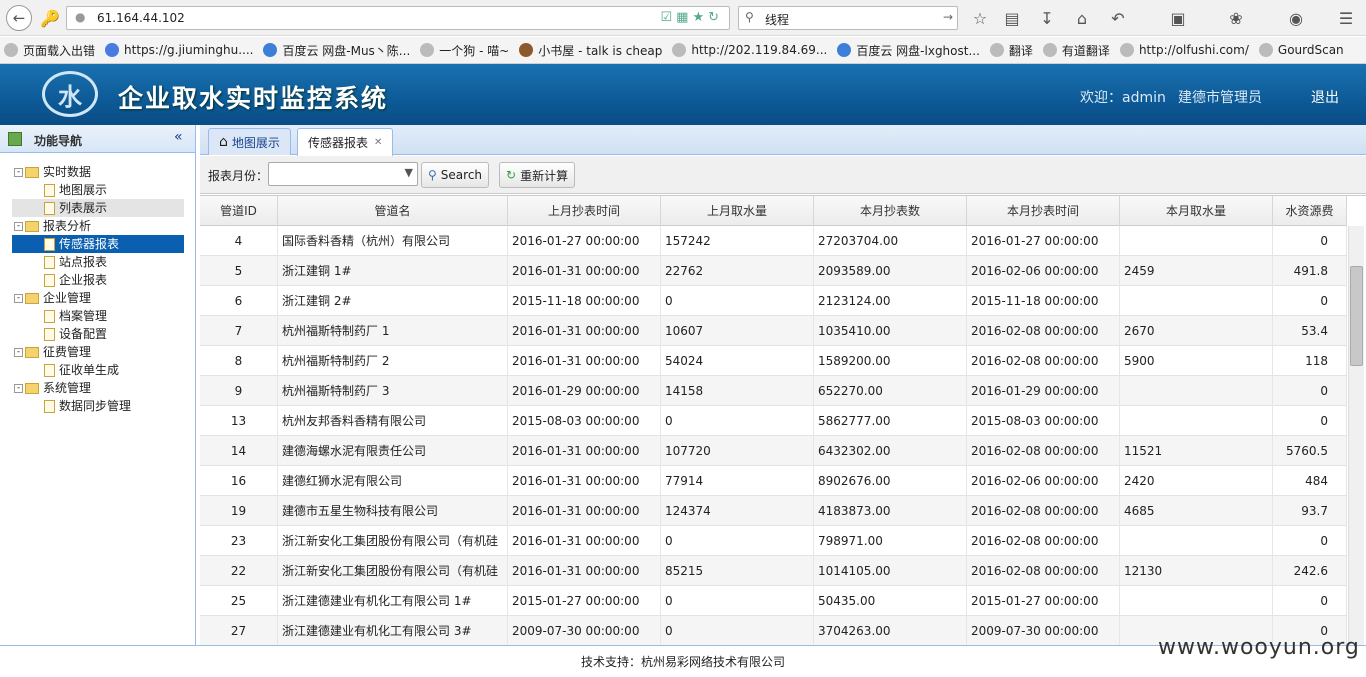 The image size is (1366, 677). Describe the element at coordinates (980, 18) in the screenshot. I see `star-icon: ☆` at that location.